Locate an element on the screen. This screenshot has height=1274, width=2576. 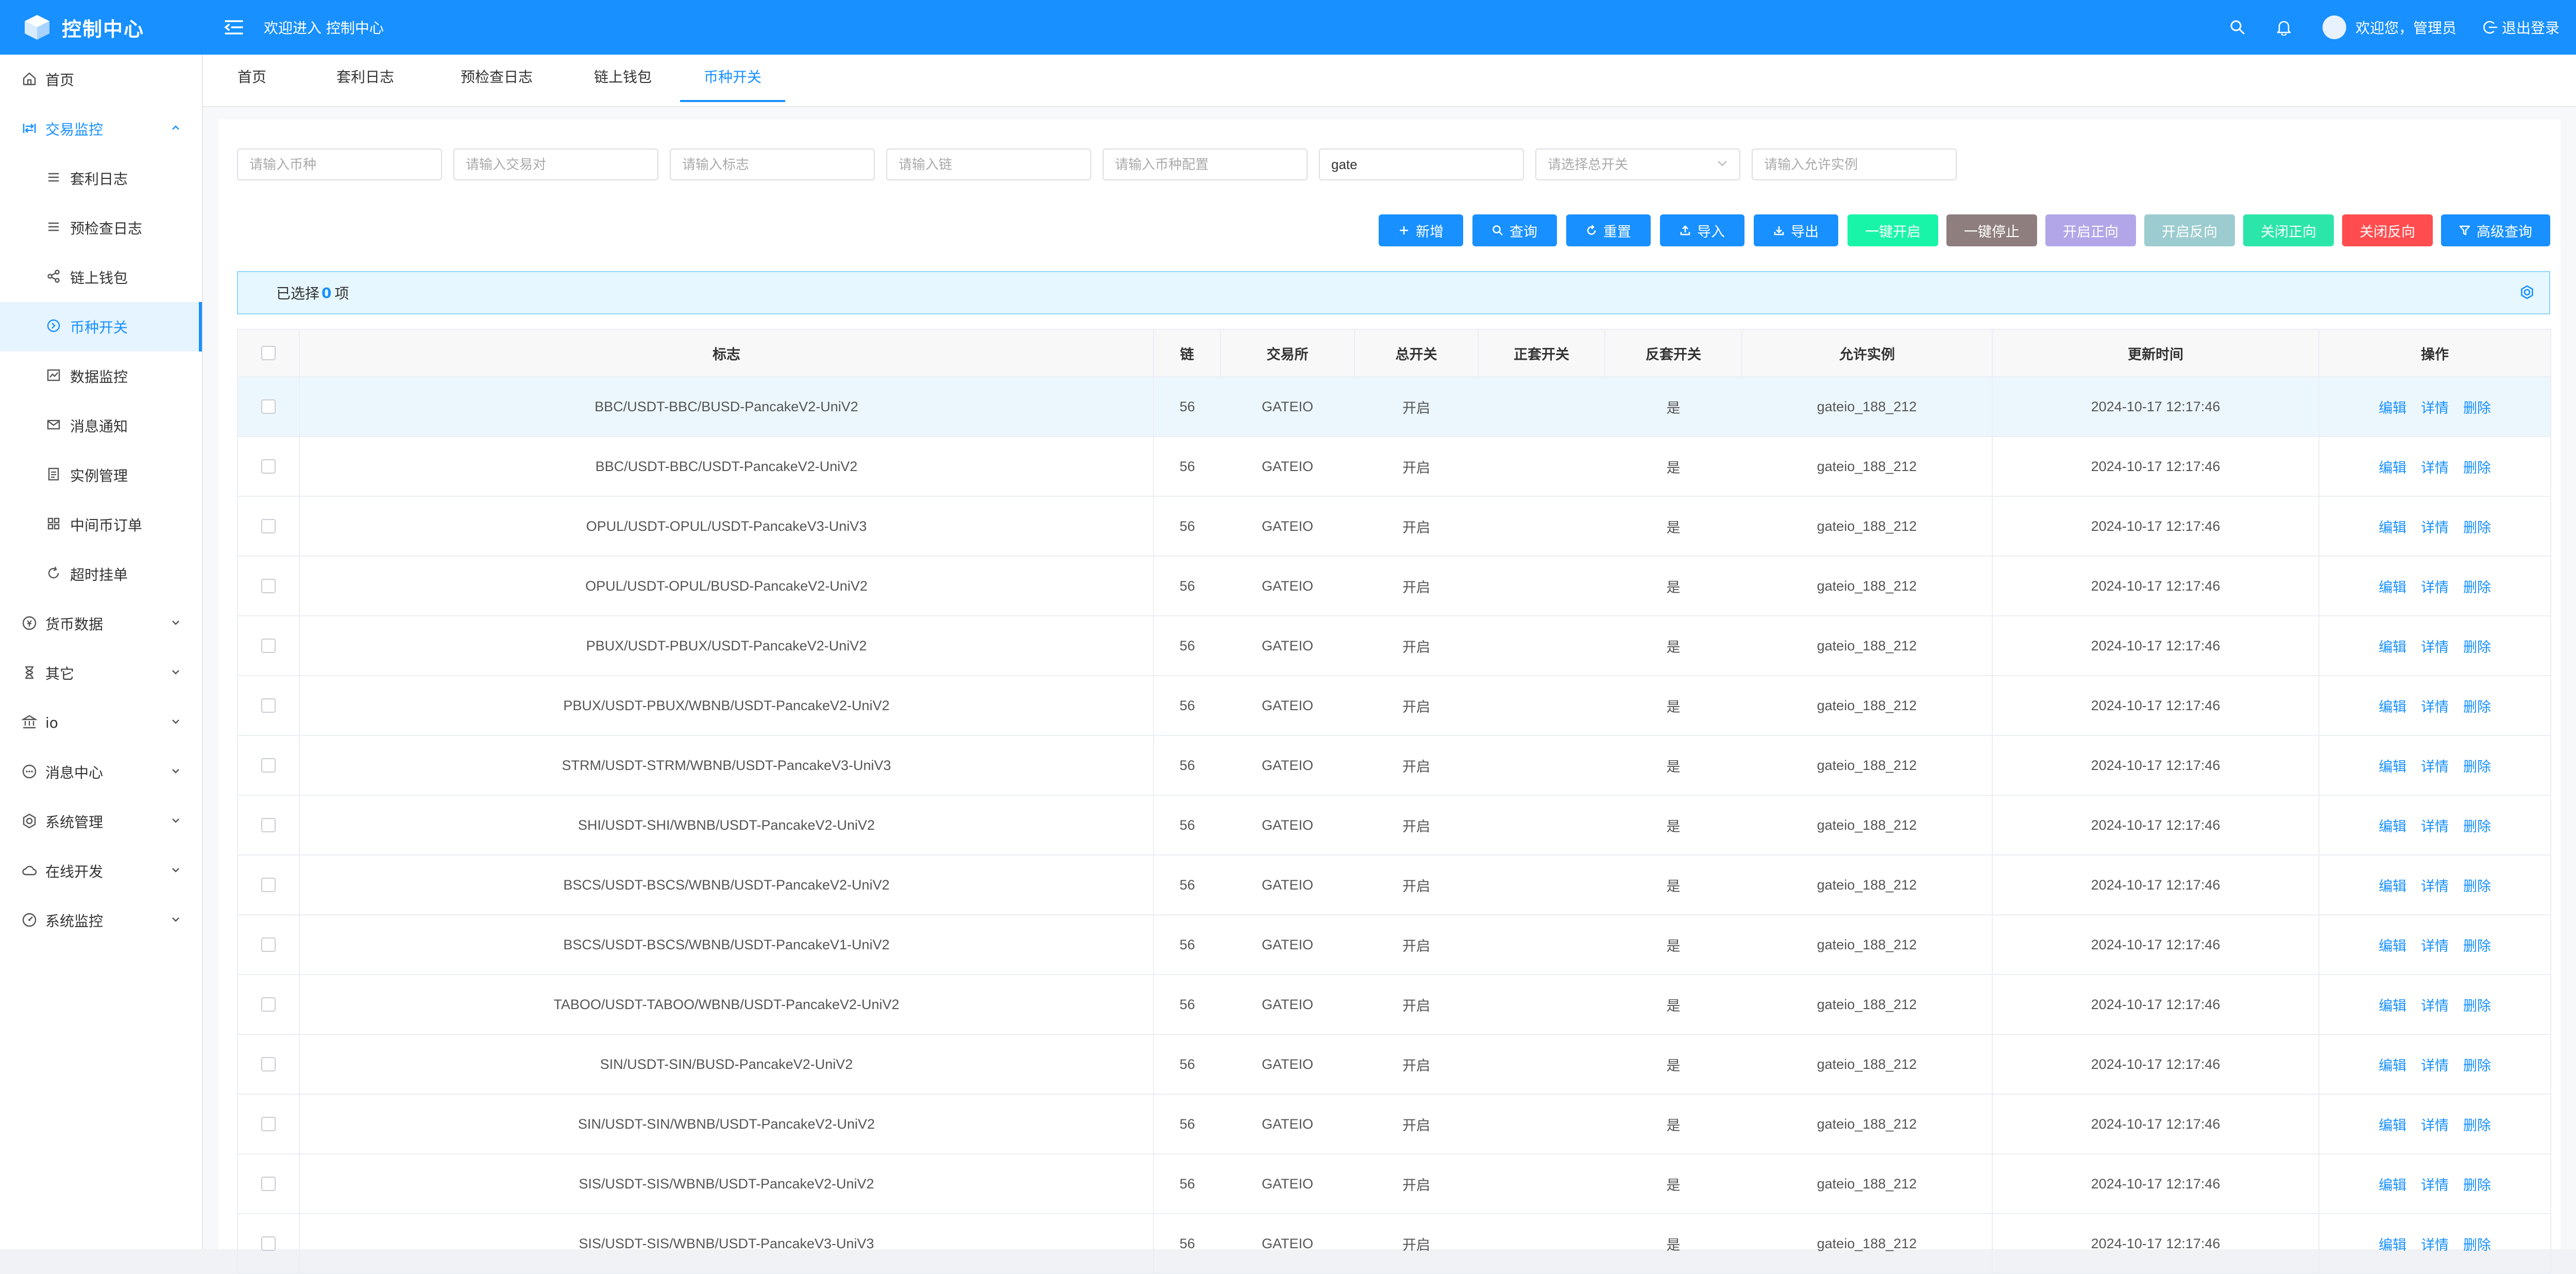
sidebar-item-message-notify: 消息通知 is located at coordinates (101, 425).